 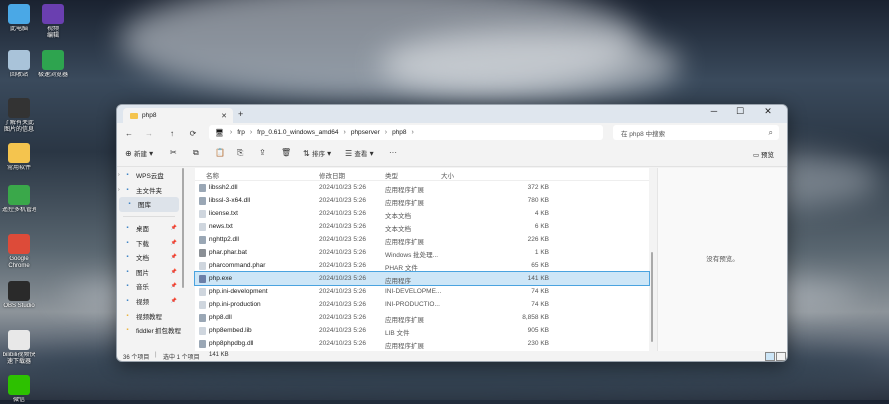 I want to click on file-size: 372 KB, so click(x=538, y=187).